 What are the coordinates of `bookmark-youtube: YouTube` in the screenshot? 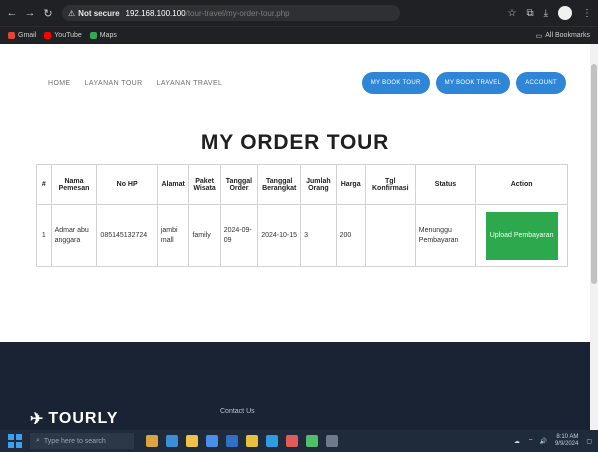 It's located at (63, 35).